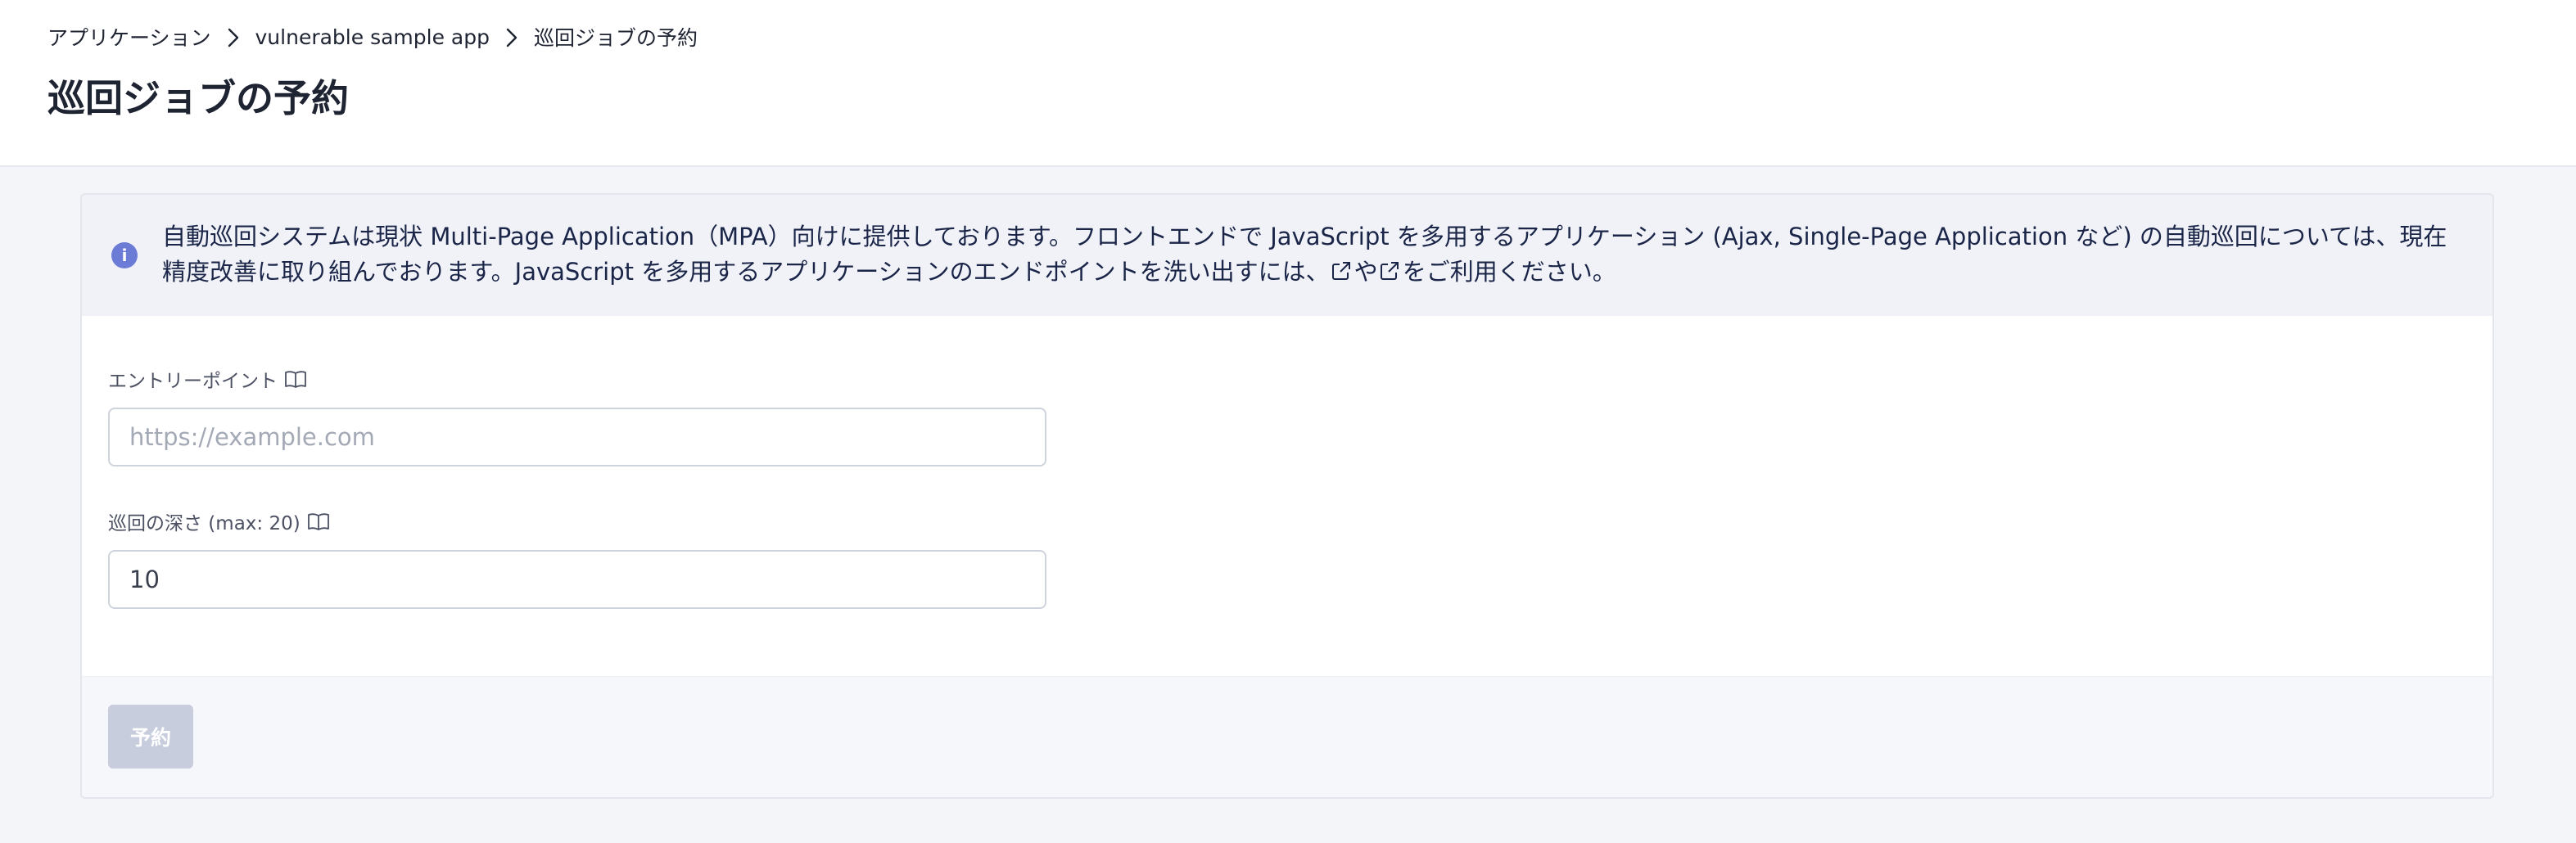 The image size is (2576, 843). Describe the element at coordinates (193, 381) in the screenshot. I see `entry-point-label-text: エントリーポイント` at that location.